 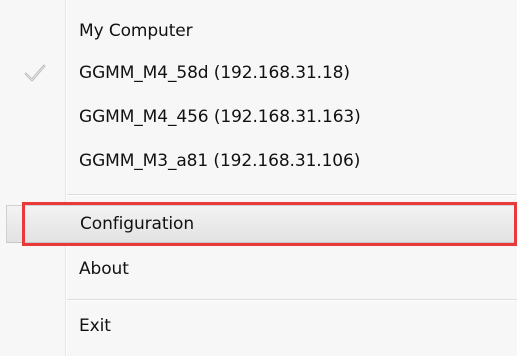 What do you see at coordinates (137, 224) in the screenshot?
I see `menu-item-label: Configuration` at bounding box center [137, 224].